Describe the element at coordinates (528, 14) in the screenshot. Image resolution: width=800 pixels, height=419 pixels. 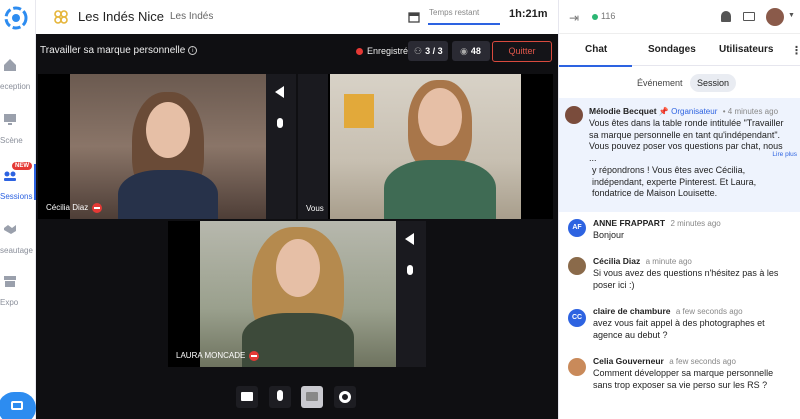
I see `time-remaining-value: 1h:21m` at that location.